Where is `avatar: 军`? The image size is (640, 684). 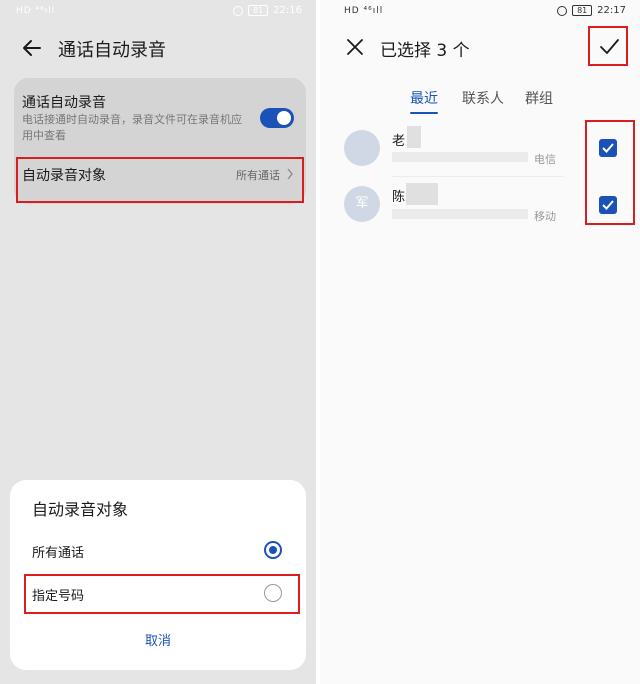
avatar: 军 is located at coordinates (362, 204).